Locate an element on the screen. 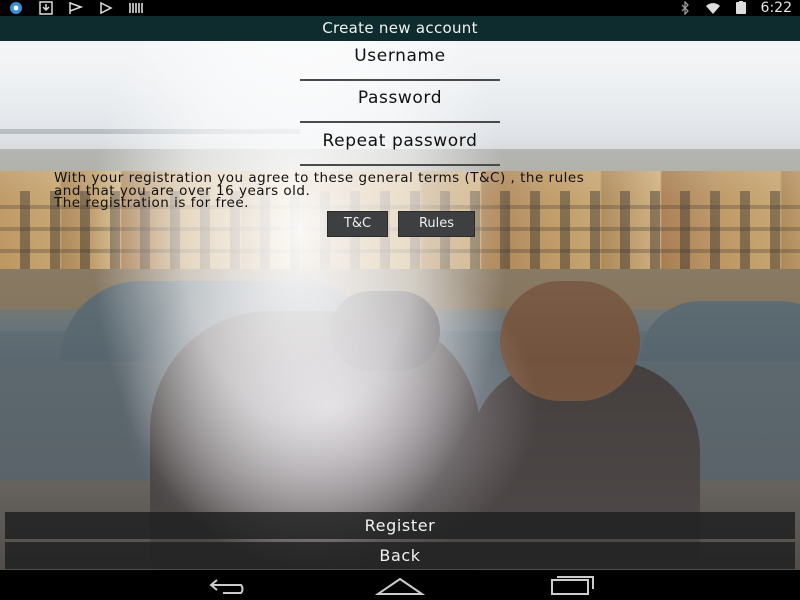 This screenshot has height=600, width=800. wifi-icon is located at coordinates (712, 9).